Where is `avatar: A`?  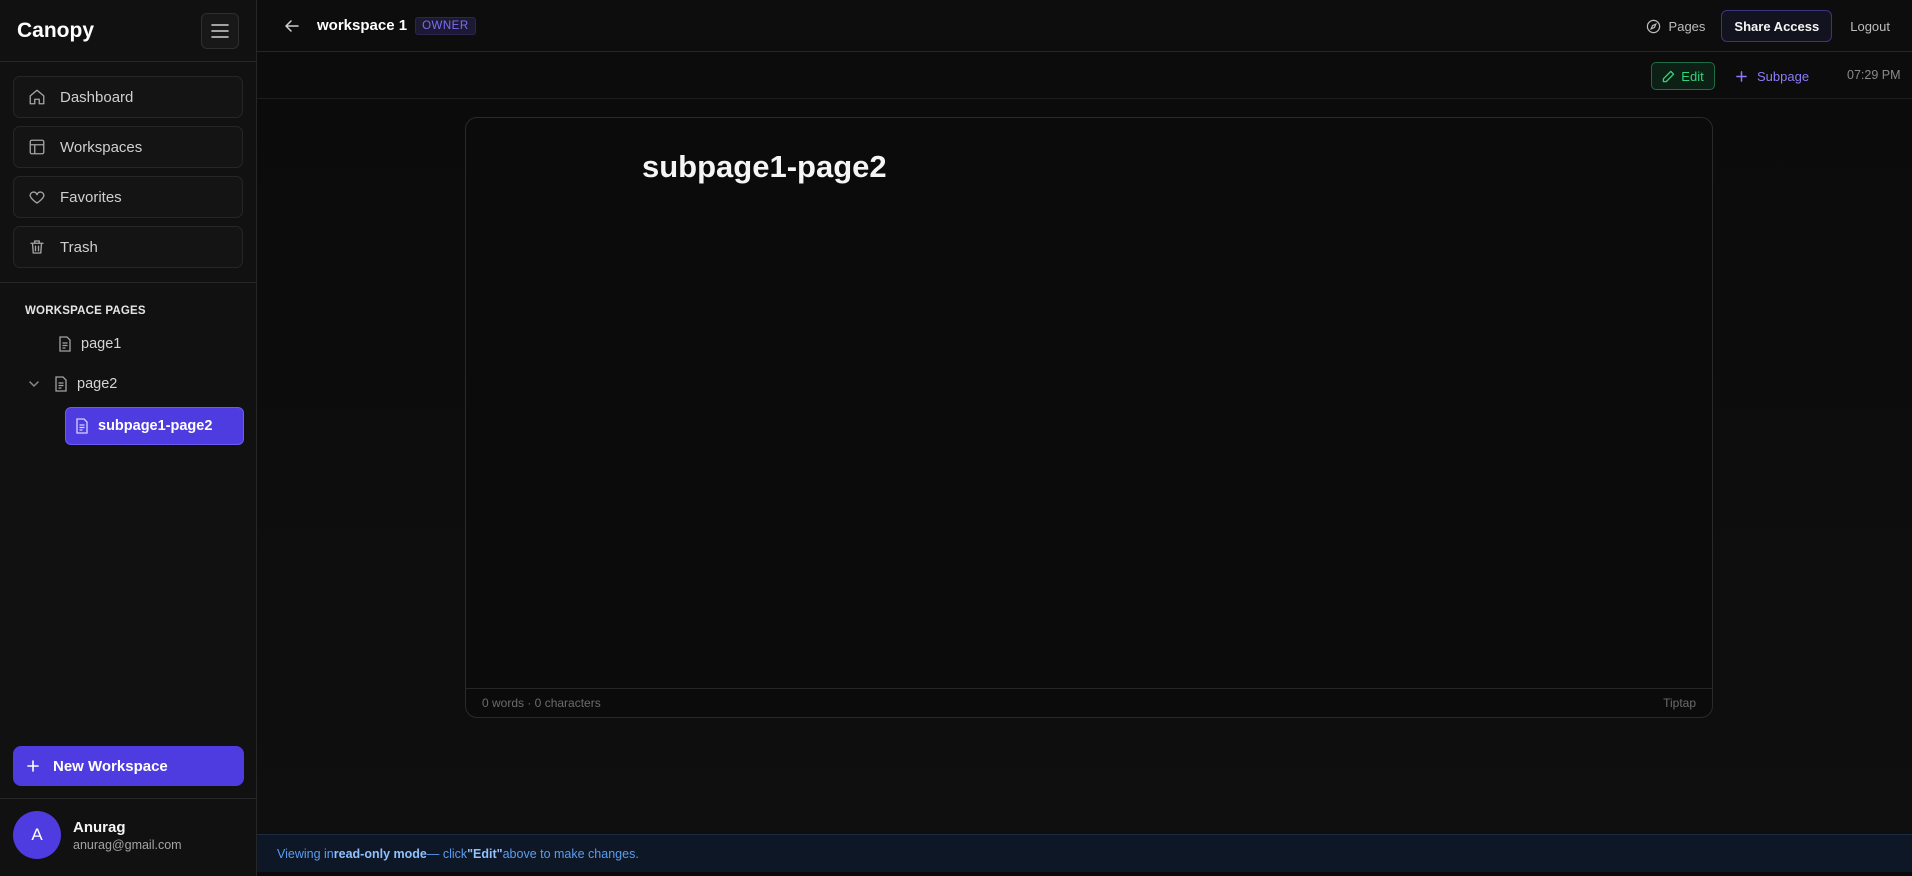
avatar: A is located at coordinates (37, 835).